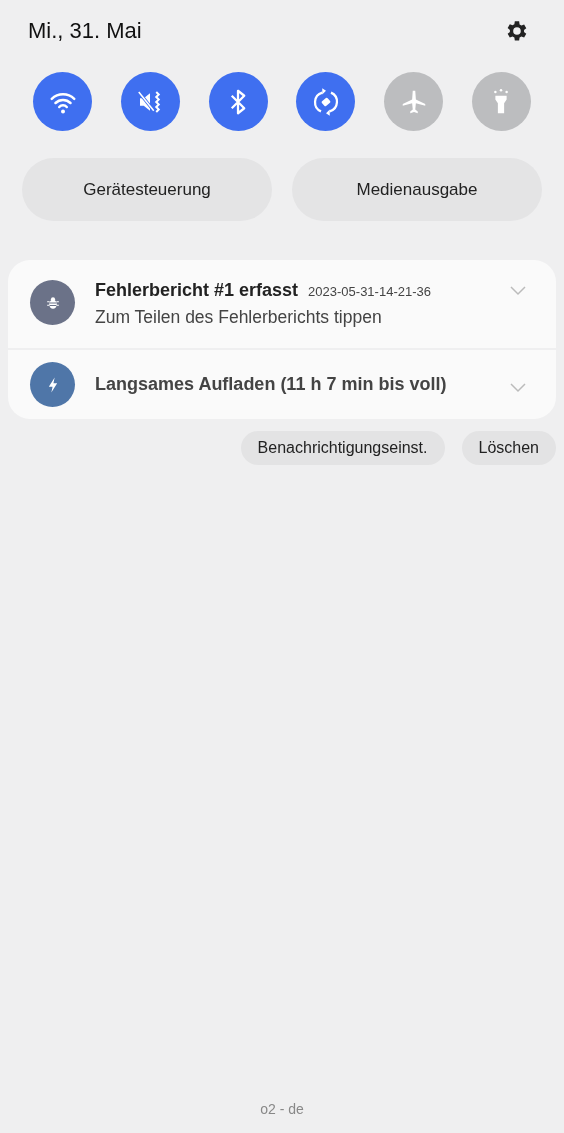  What do you see at coordinates (197, 290) in the screenshot?
I see `notification-title: Fehlerbericht #1 erfasst` at bounding box center [197, 290].